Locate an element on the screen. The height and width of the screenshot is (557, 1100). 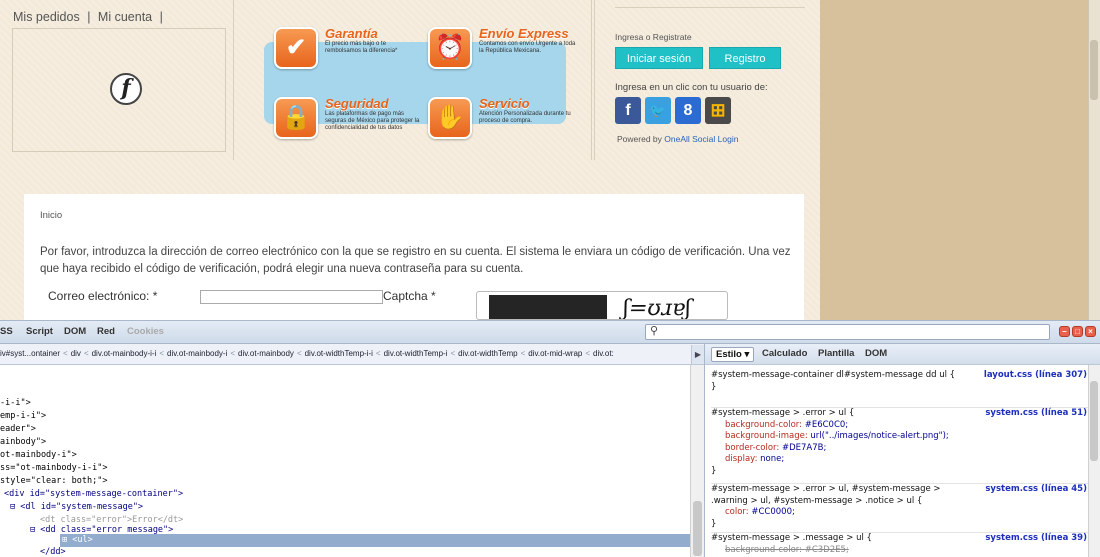
page-scrollbar-thumb is located at coordinates (1094, 70).